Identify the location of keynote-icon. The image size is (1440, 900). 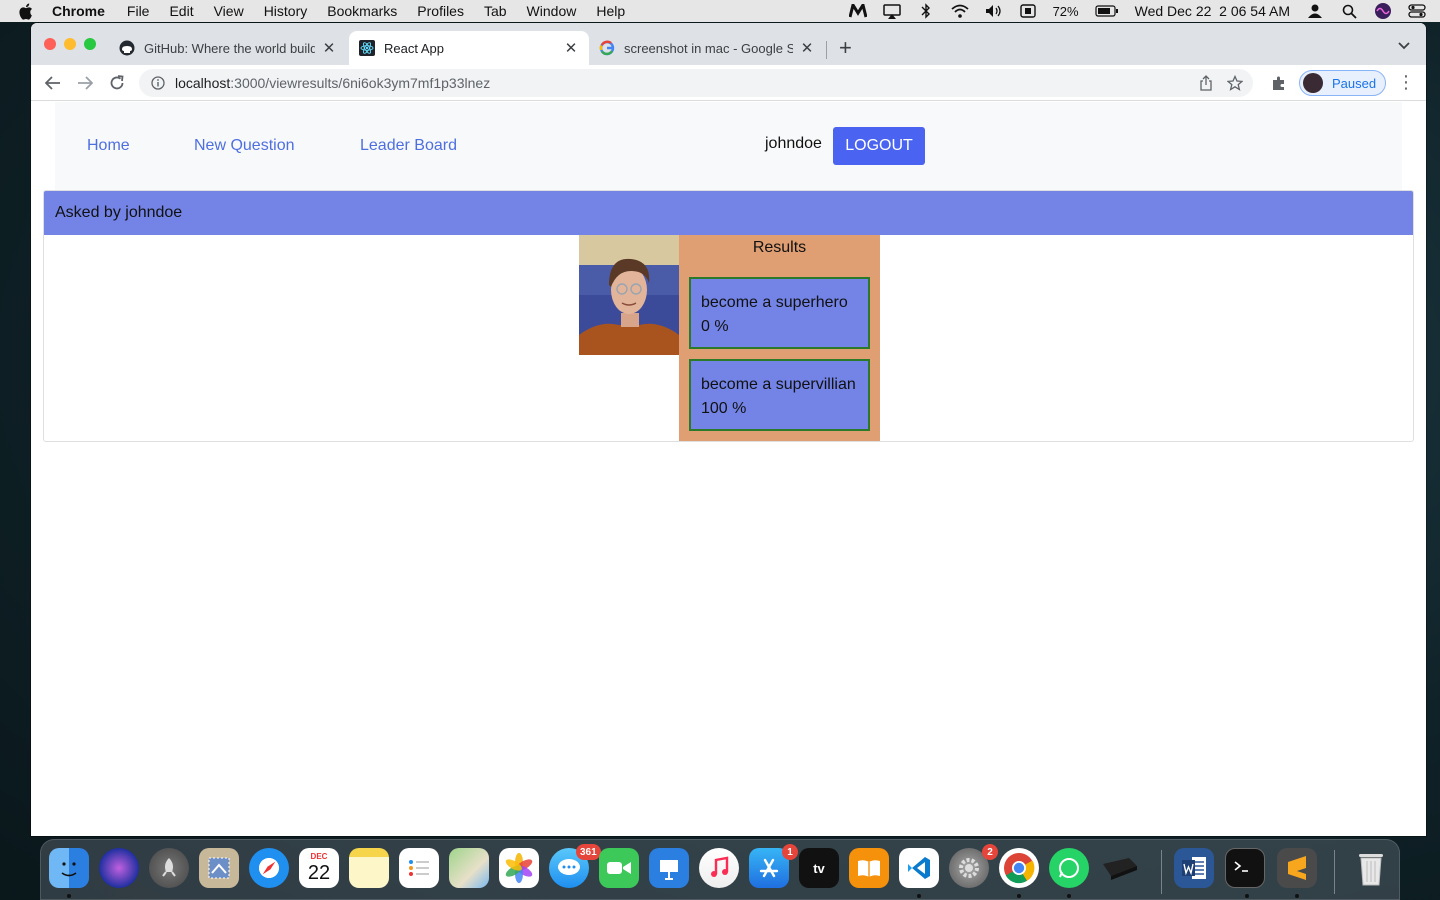
(669, 868).